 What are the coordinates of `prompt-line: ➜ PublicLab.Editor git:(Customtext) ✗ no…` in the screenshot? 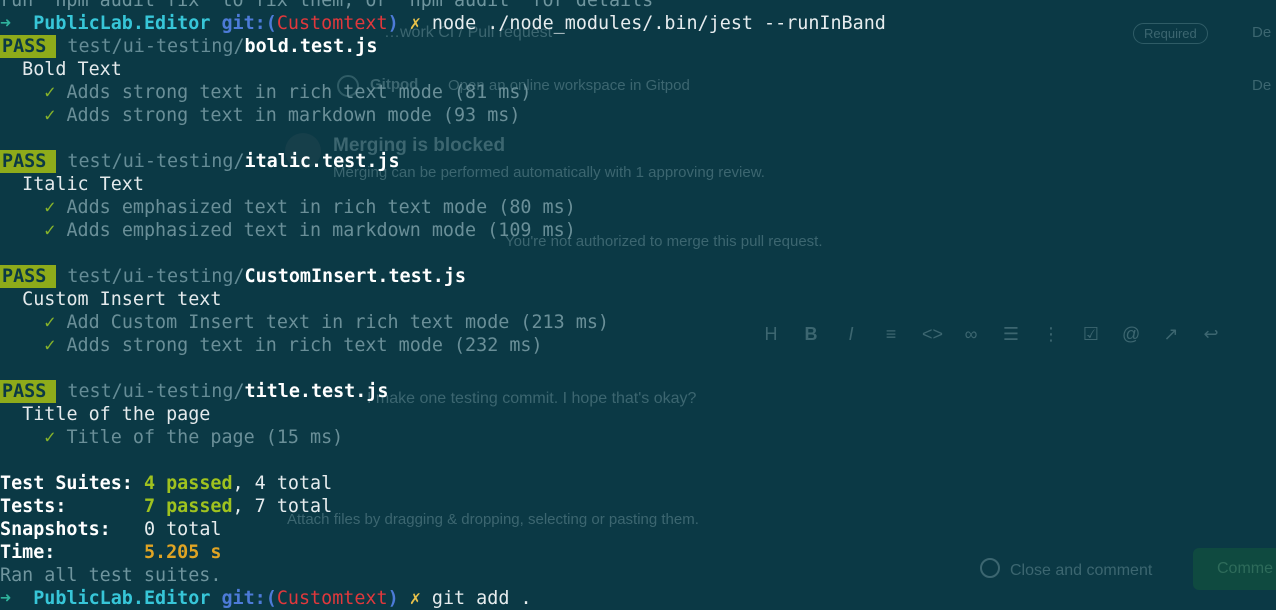 It's located at (638, 23).